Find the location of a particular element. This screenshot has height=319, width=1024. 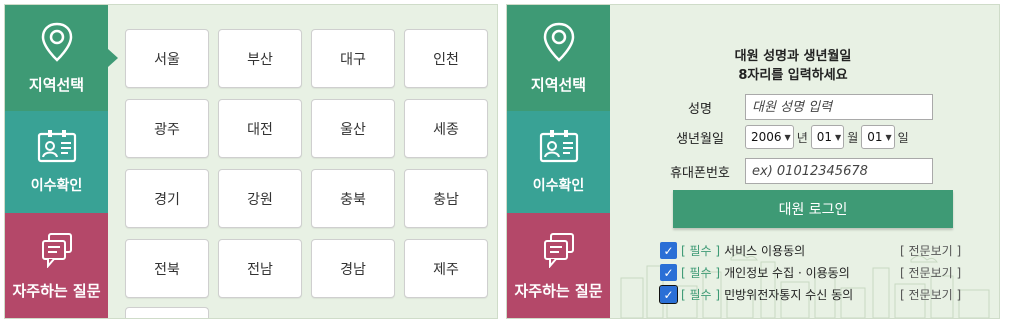

birth-year-select: 2006 ▼ is located at coordinates (769, 137).